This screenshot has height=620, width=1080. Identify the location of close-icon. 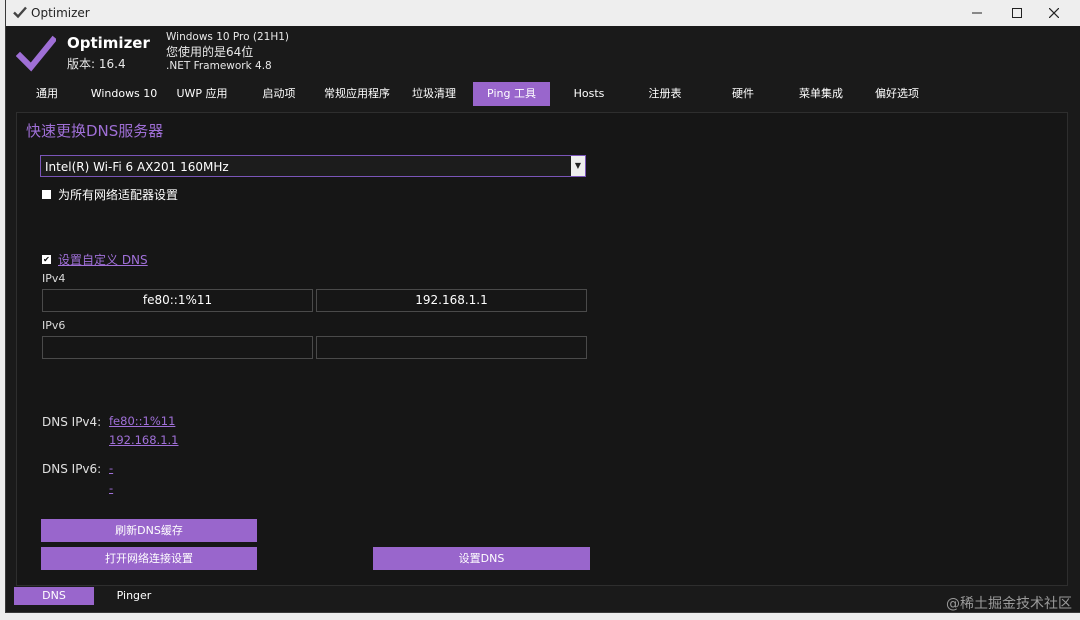
(1054, 13).